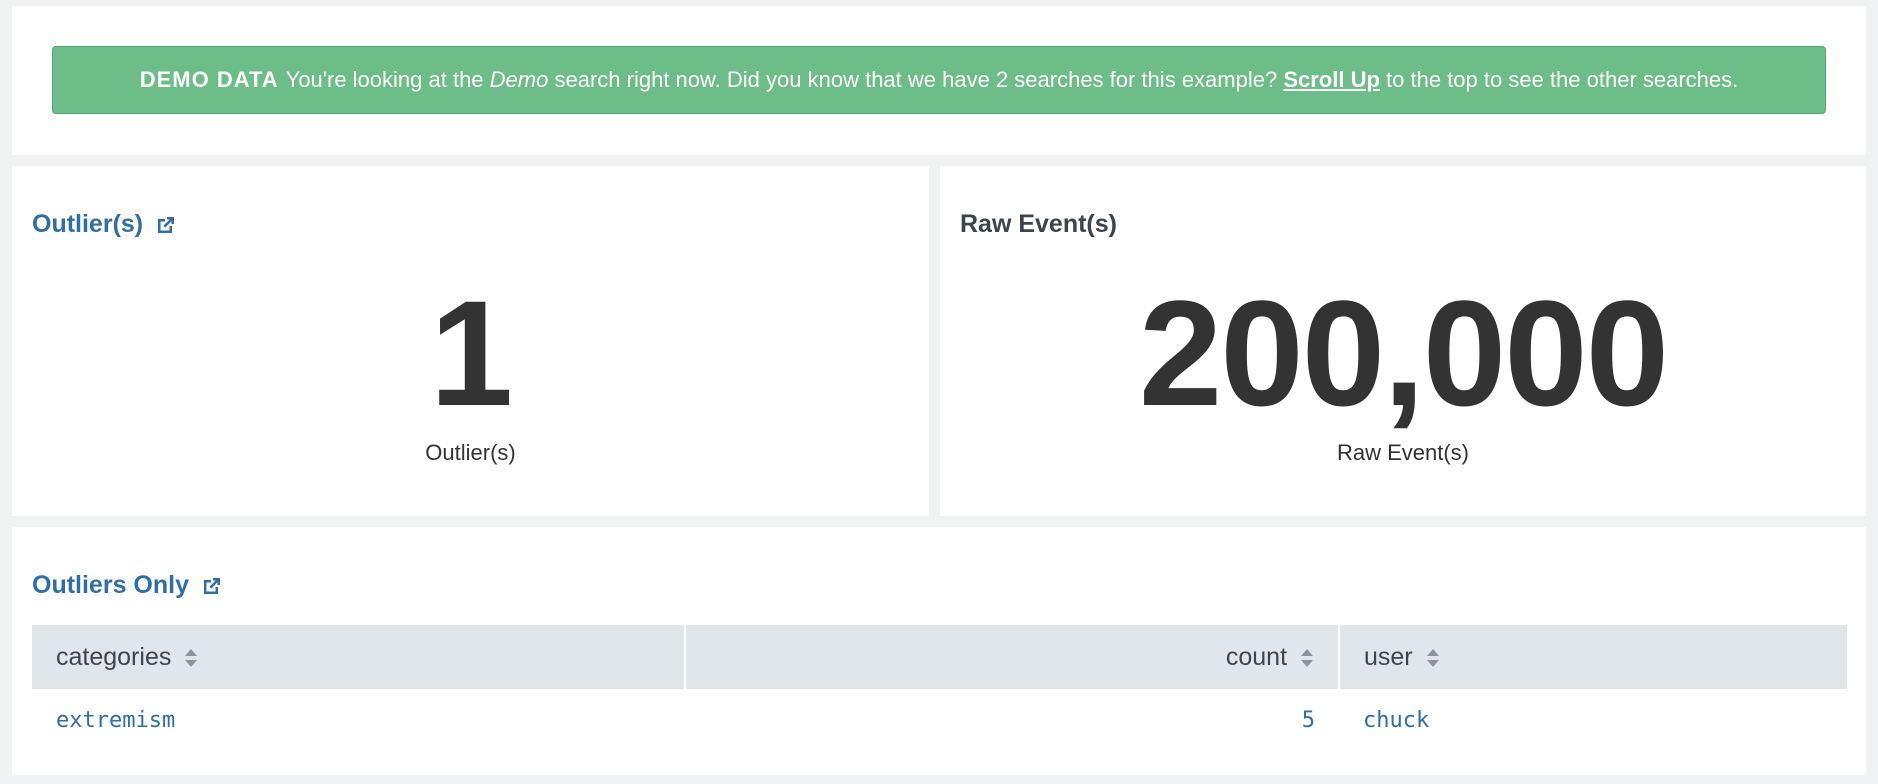 This screenshot has height=784, width=1878. What do you see at coordinates (1388, 657) in the screenshot?
I see `column-header-label: user` at bounding box center [1388, 657].